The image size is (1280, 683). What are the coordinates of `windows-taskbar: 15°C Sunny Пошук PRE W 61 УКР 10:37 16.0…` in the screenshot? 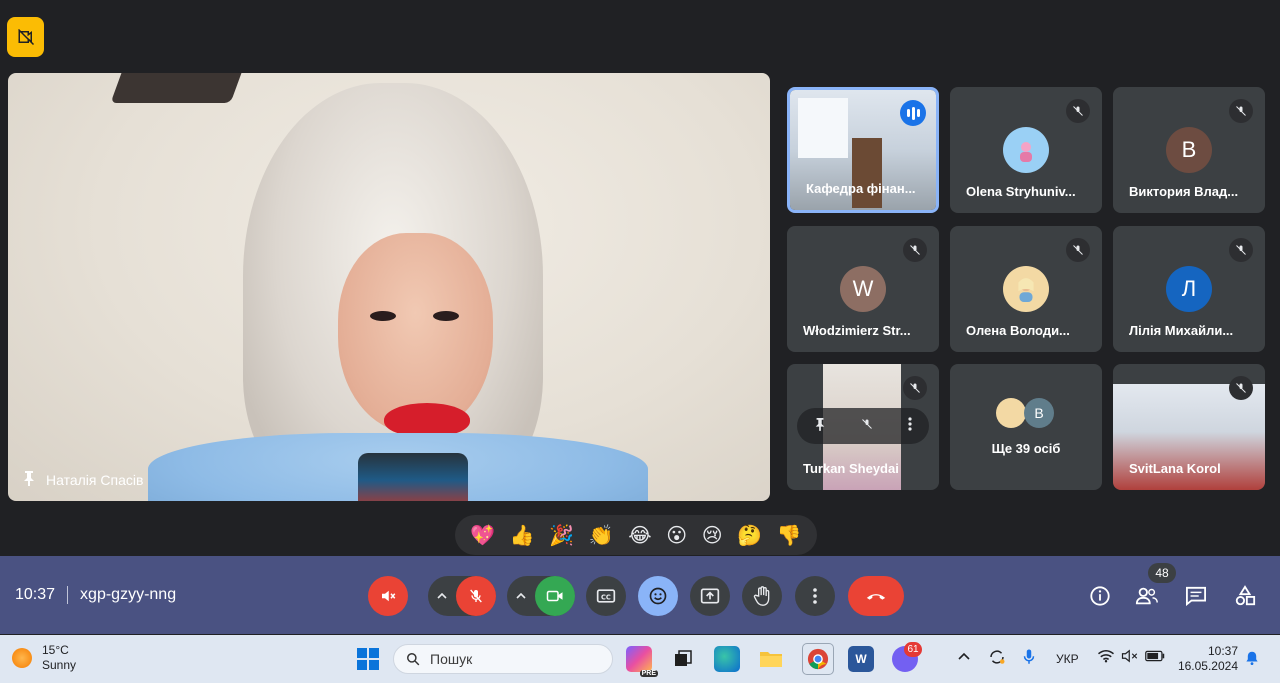 It's located at (640, 659).